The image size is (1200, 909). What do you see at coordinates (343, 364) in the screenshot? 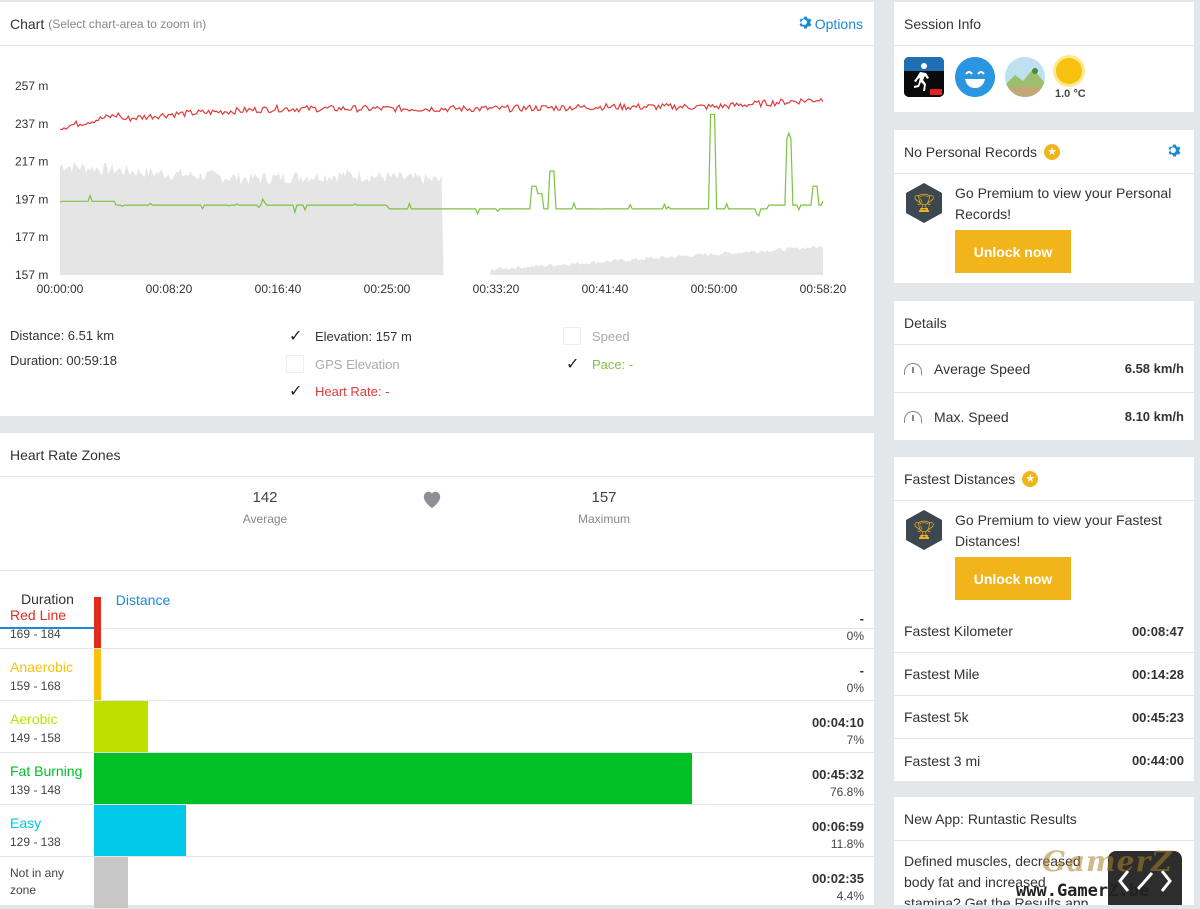
I see `toggle-gps-elevation: GPS Elevation` at bounding box center [343, 364].